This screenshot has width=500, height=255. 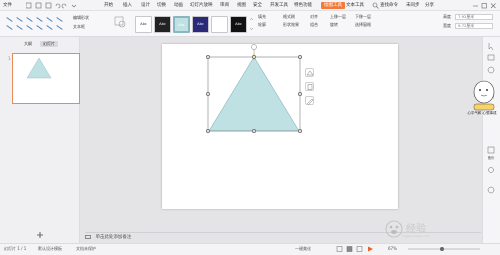 What do you see at coordinates (291, 24) in the screenshot?
I see `shape-effect-button: 形状效果` at bounding box center [291, 24].